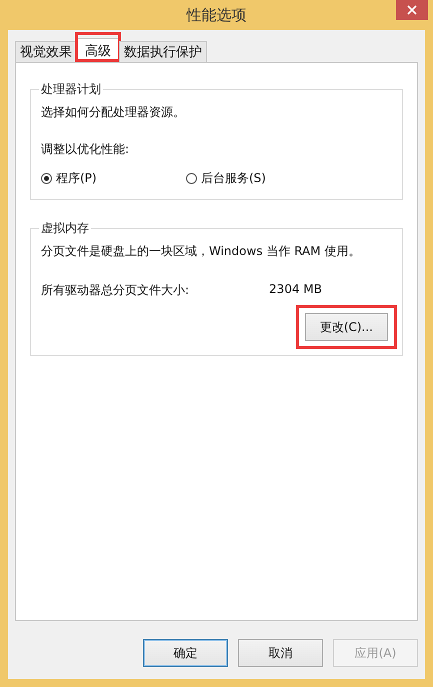  What do you see at coordinates (201, 251) in the screenshot?
I see `description-text: 分页文件是硬盘上的一块区域，Windows 当作 RAM 使用。` at bounding box center [201, 251].